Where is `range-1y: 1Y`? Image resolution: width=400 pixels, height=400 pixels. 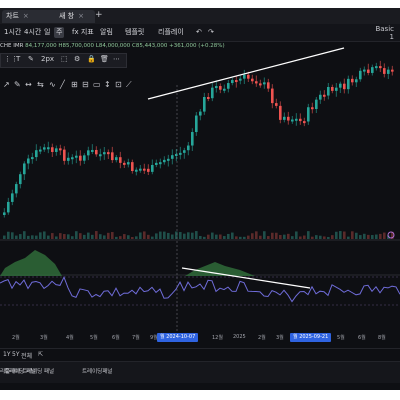
range-1y: 1Y is located at coordinates (6, 354).